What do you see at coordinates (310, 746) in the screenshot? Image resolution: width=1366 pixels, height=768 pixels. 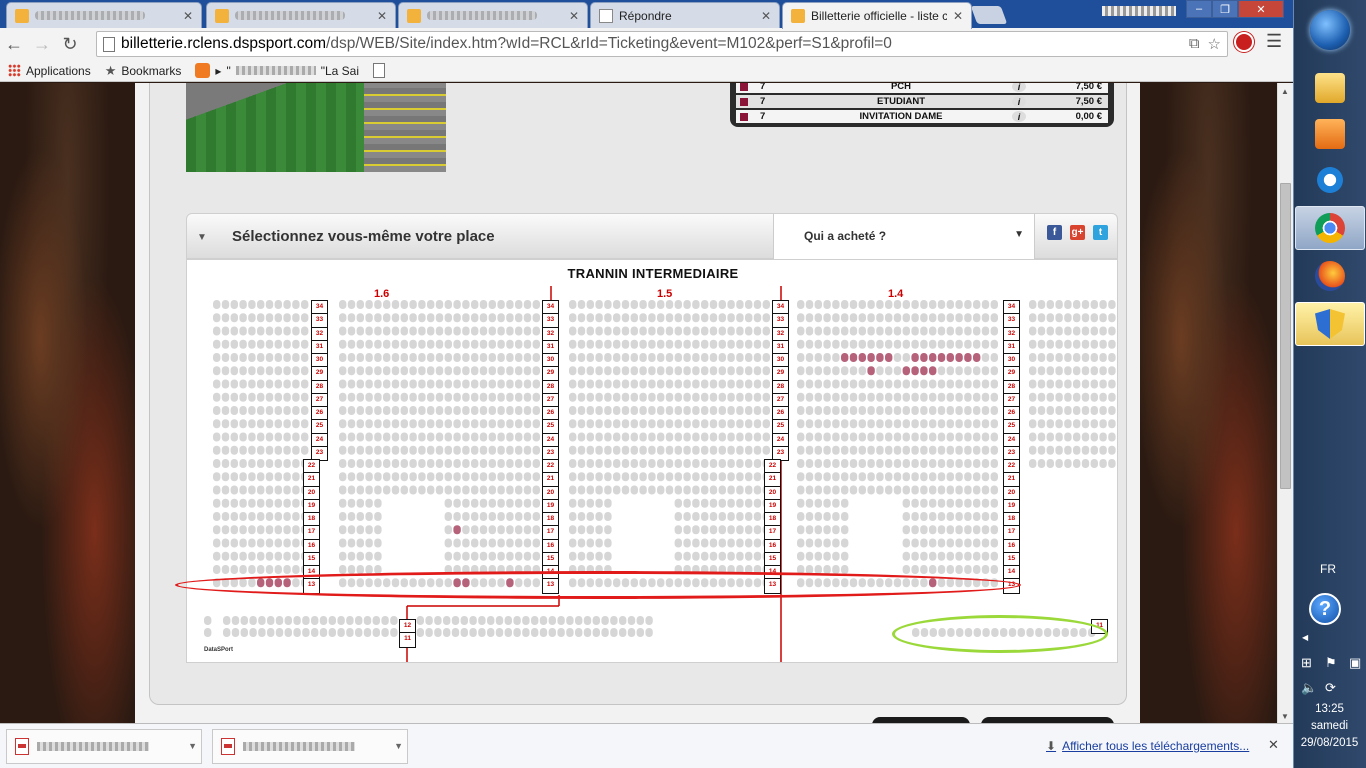 I see `download-item: ▼` at bounding box center [310, 746].